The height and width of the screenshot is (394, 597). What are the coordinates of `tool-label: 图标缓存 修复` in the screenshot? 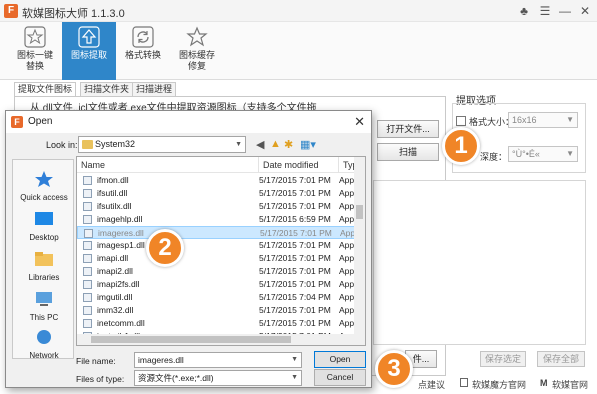 It's located at (196, 60).